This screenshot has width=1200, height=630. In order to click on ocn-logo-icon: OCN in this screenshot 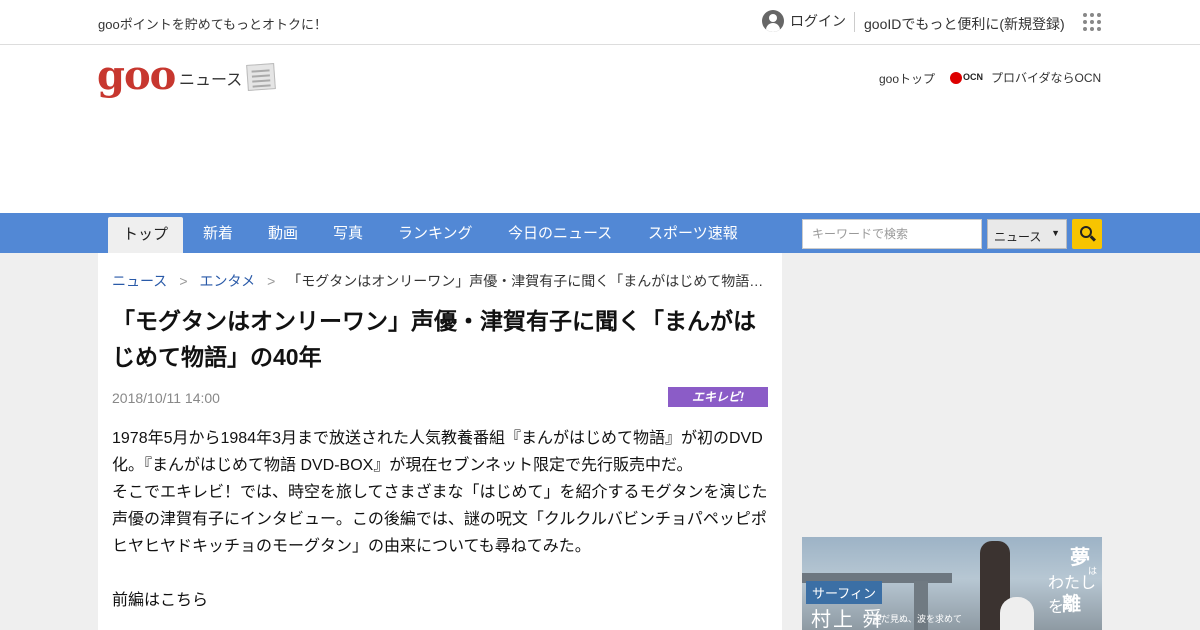, I will do `click(968, 78)`.